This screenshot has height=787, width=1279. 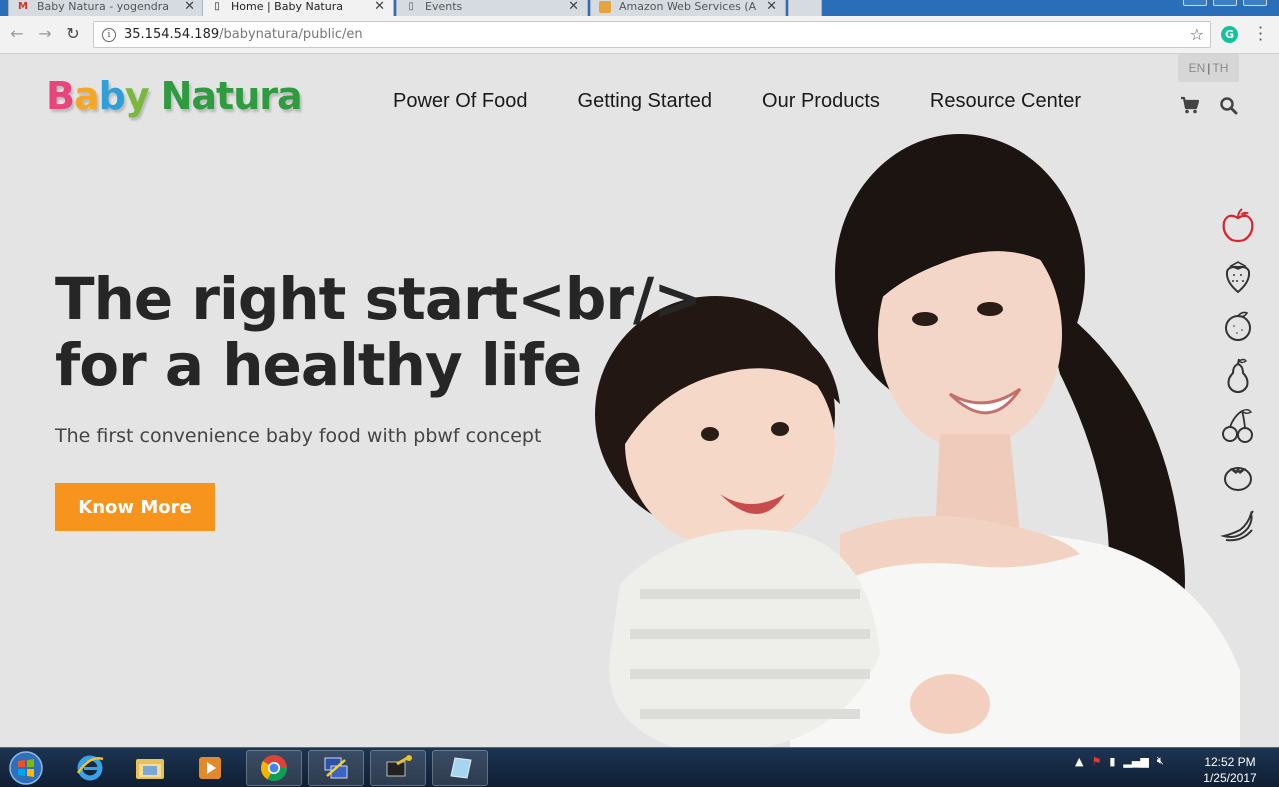 I want to click on tab-gmail: M Baby Natura - yogendra ✕, so click(x=106, y=8).